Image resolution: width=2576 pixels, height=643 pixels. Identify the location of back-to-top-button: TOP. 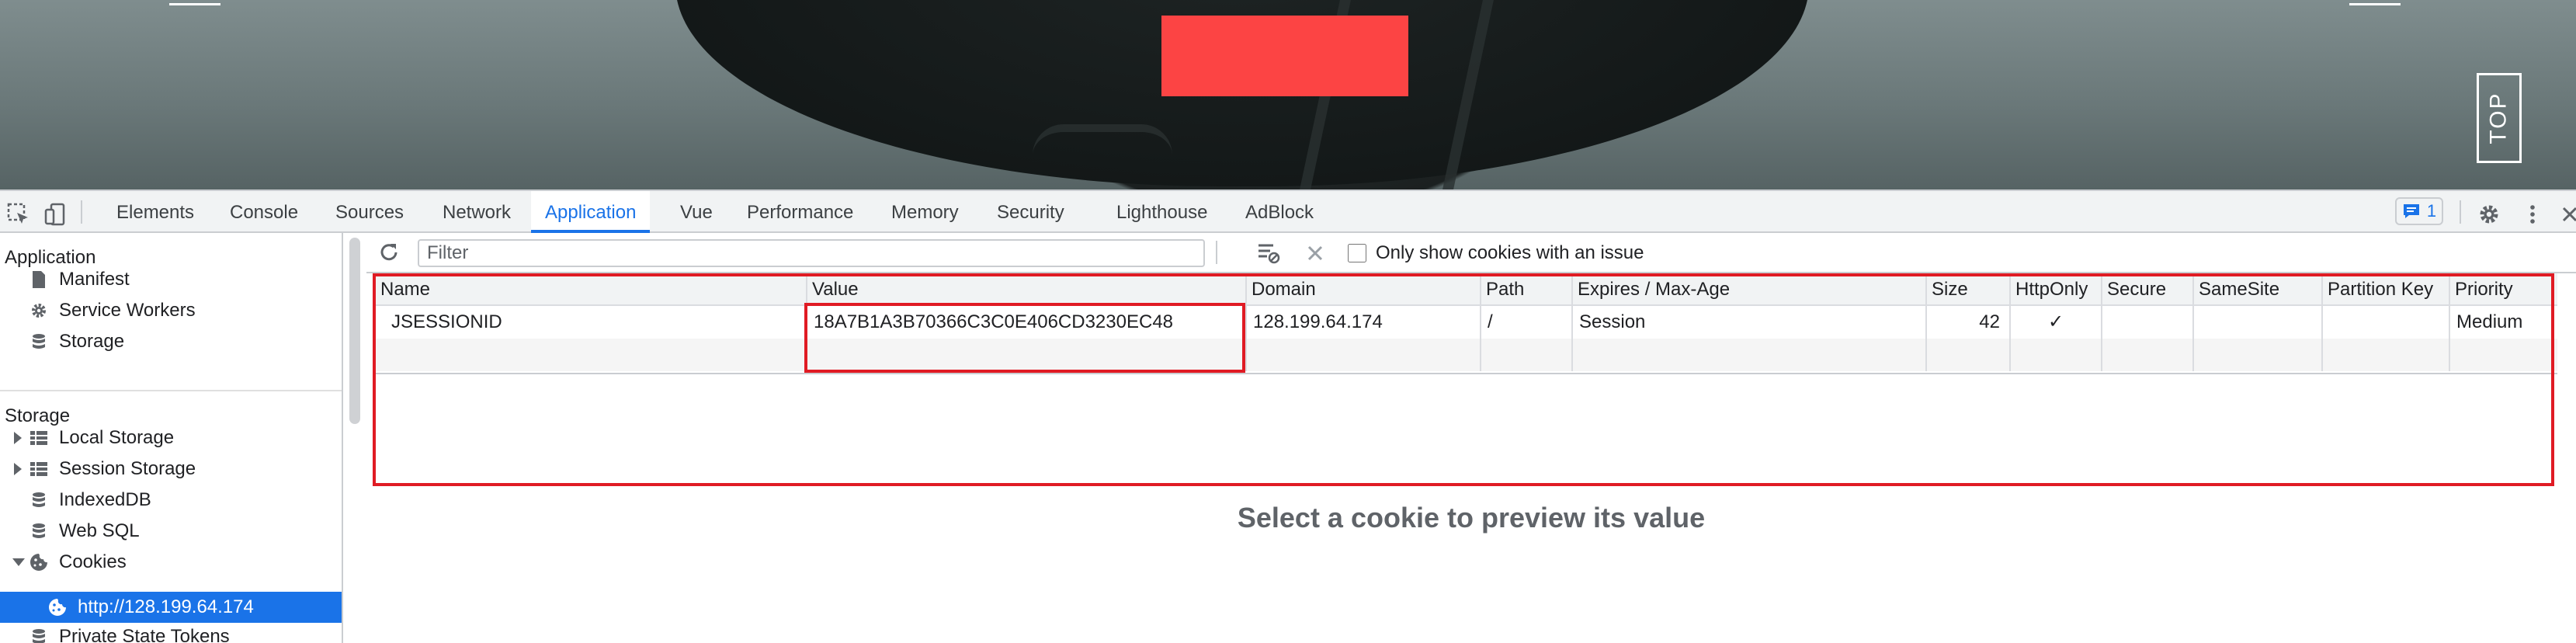
(2499, 118).